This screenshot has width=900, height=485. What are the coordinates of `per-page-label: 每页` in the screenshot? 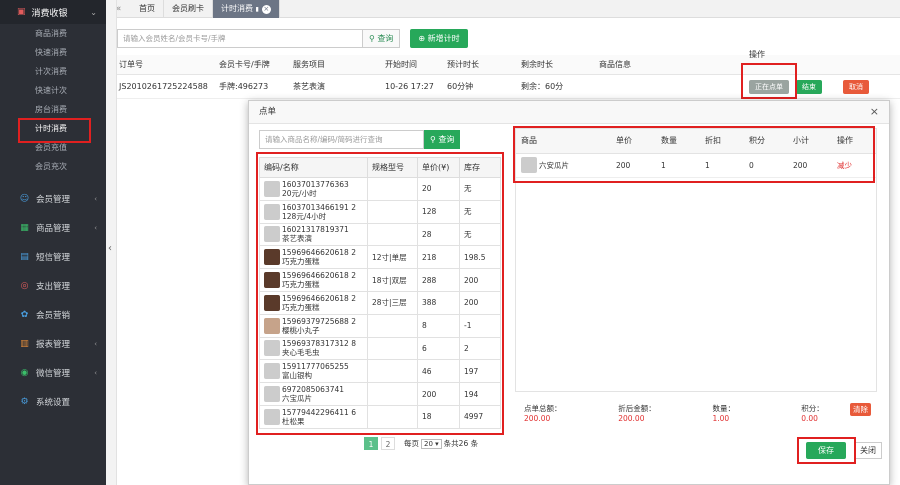 It's located at (411, 443).